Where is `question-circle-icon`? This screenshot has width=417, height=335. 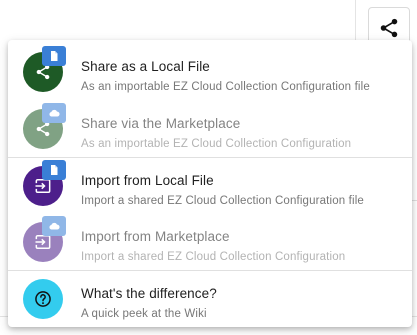
question-circle-icon is located at coordinates (43, 299).